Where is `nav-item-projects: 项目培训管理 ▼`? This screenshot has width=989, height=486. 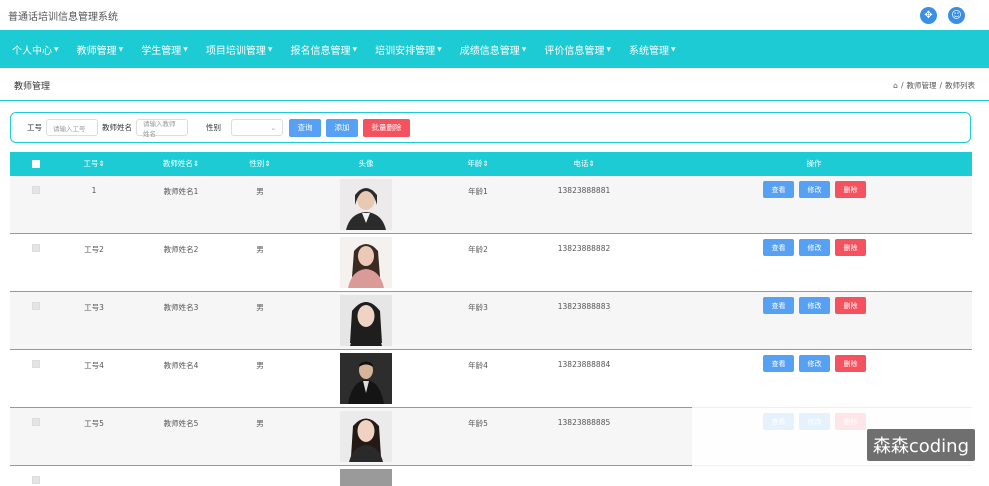 nav-item-projects: 项目培训管理 ▼ is located at coordinates (239, 49).